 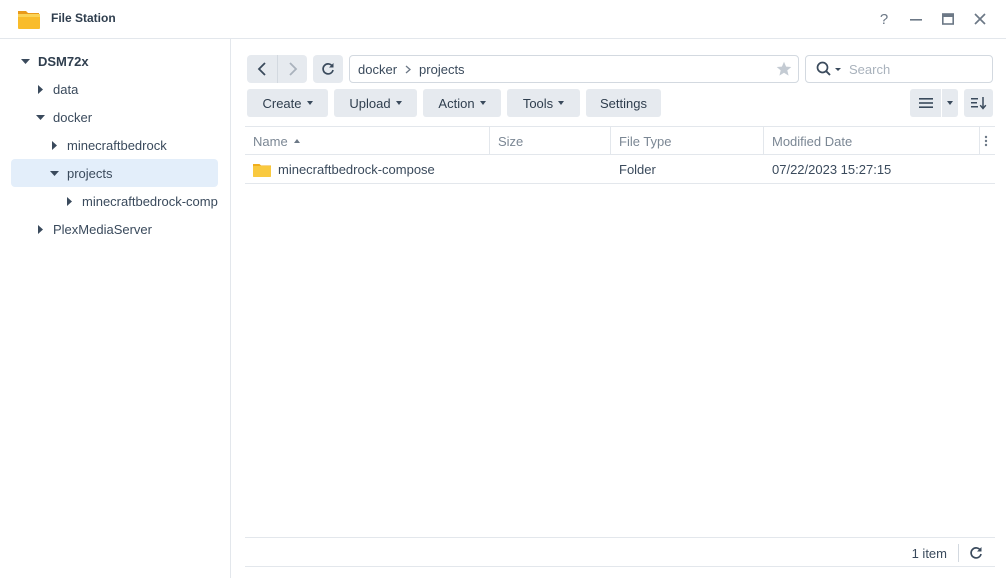 I want to click on search-icon, so click(x=828, y=69).